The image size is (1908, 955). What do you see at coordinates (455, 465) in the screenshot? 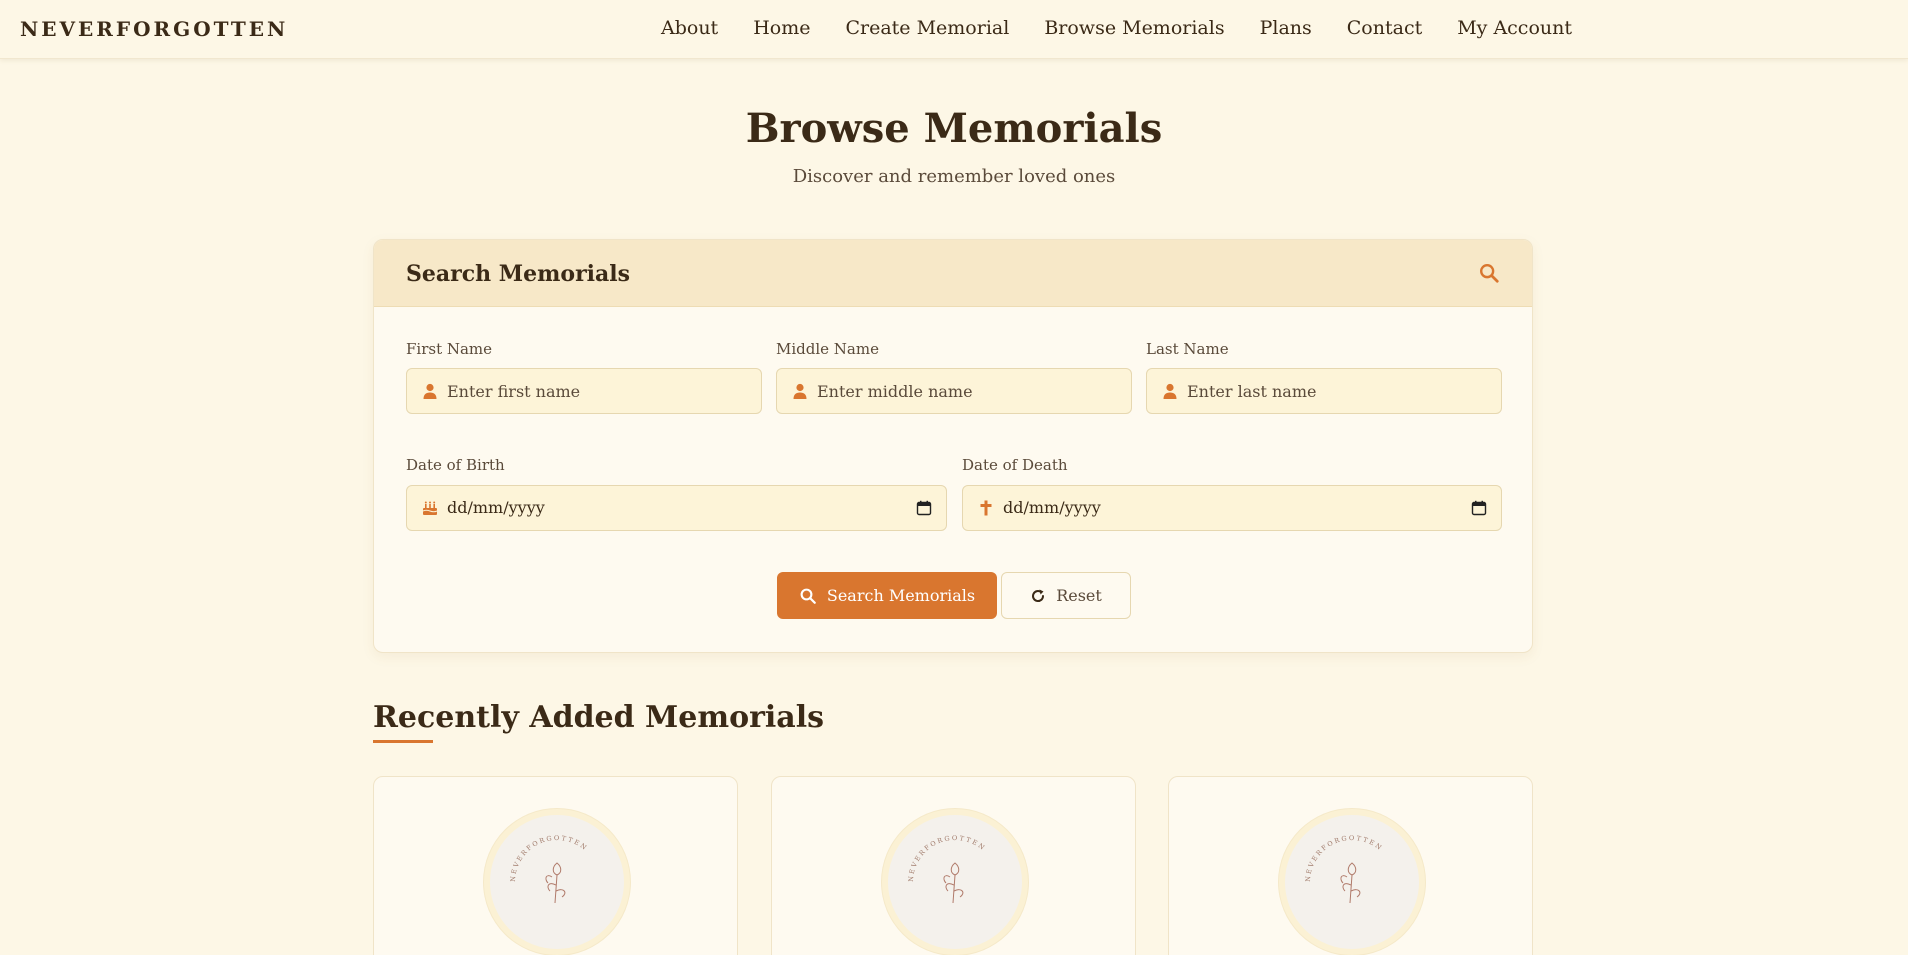
I see `dob-label: Date of Birth` at bounding box center [455, 465].